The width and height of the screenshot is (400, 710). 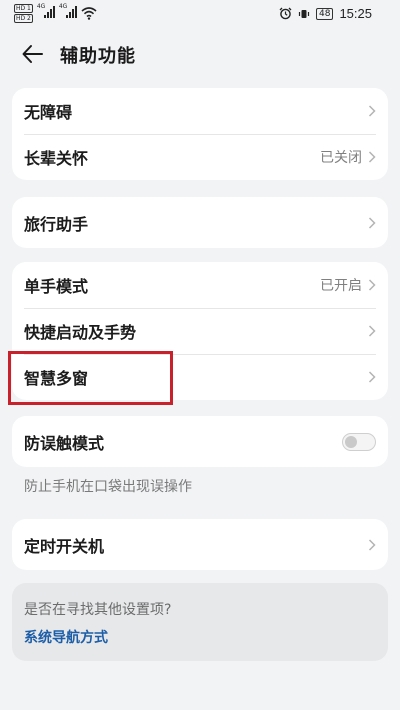 What do you see at coordinates (64, 546) in the screenshot?
I see `row-label: 定时开关机` at bounding box center [64, 546].